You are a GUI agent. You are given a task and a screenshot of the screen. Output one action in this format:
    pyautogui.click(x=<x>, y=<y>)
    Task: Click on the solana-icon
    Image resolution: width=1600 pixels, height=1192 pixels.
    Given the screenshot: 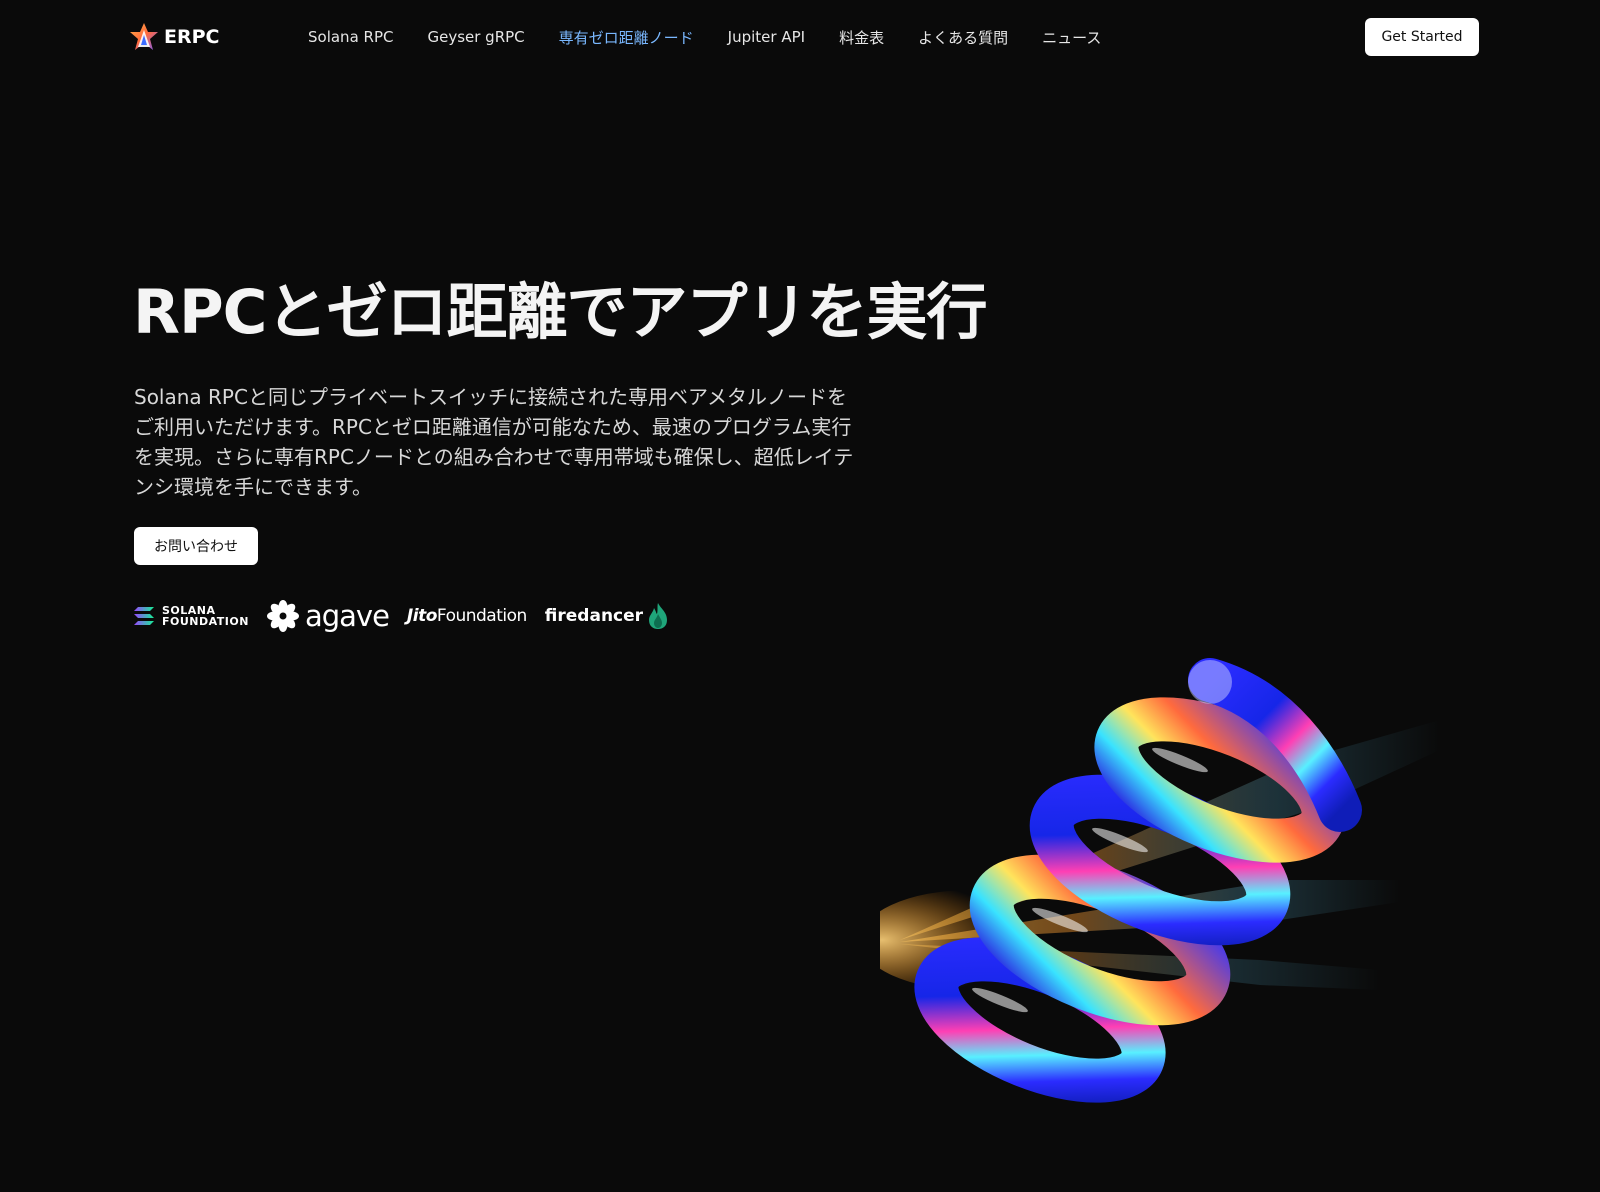 What is the action you would take?
    pyautogui.click(x=144, y=616)
    